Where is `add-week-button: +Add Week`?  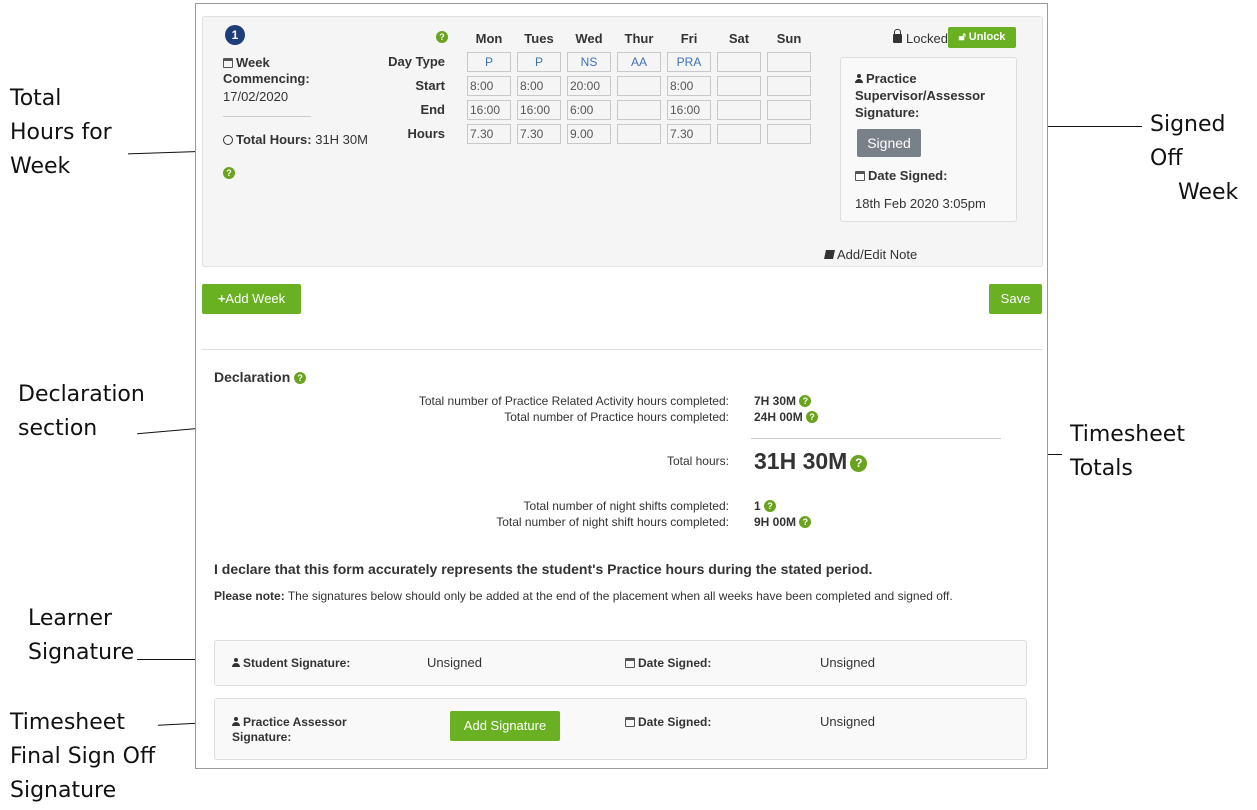 add-week-button: +Add Week is located at coordinates (251, 299).